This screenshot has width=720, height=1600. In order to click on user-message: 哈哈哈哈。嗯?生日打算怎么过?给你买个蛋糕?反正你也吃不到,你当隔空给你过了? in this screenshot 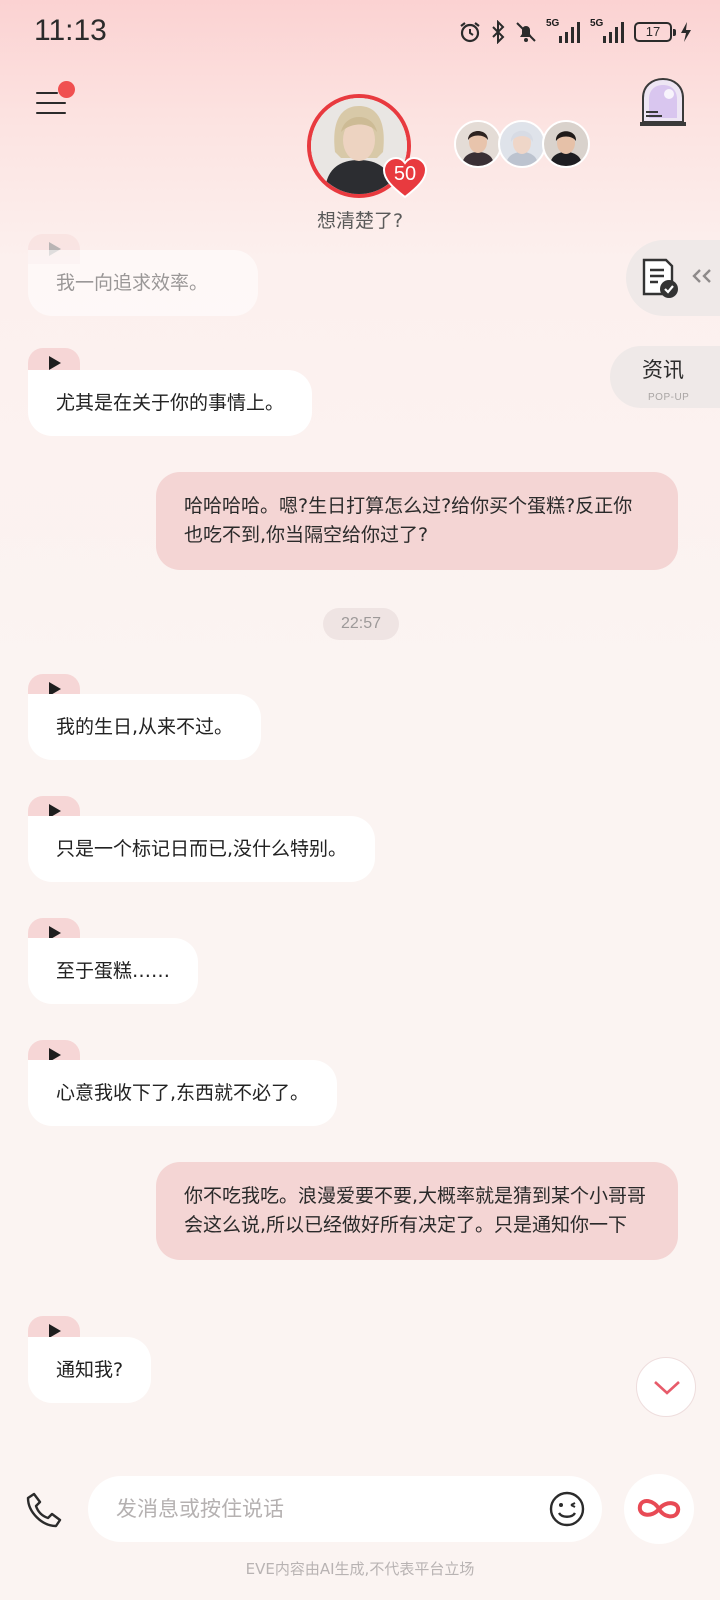, I will do `click(417, 521)`.